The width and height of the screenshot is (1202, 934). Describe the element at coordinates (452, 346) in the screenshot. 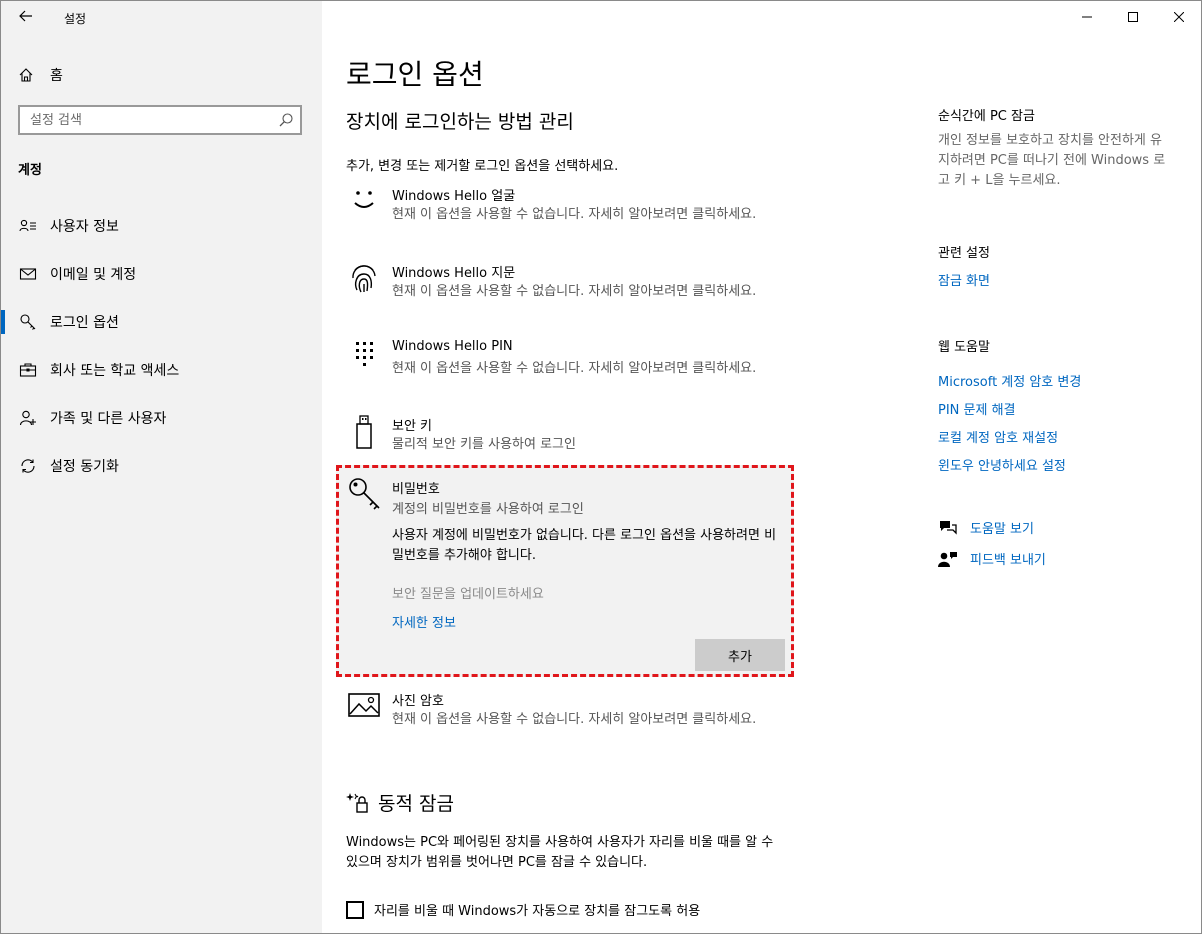

I see `option-title: Windows Hello PIN` at that location.